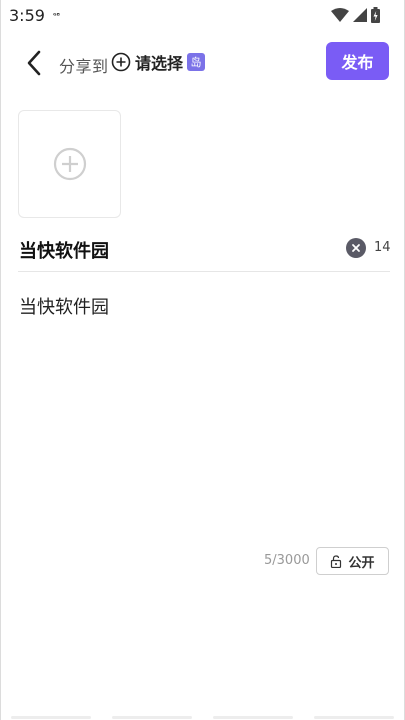 The image size is (405, 720). Describe the element at coordinates (357, 61) in the screenshot. I see `publish-button: 发布` at that location.